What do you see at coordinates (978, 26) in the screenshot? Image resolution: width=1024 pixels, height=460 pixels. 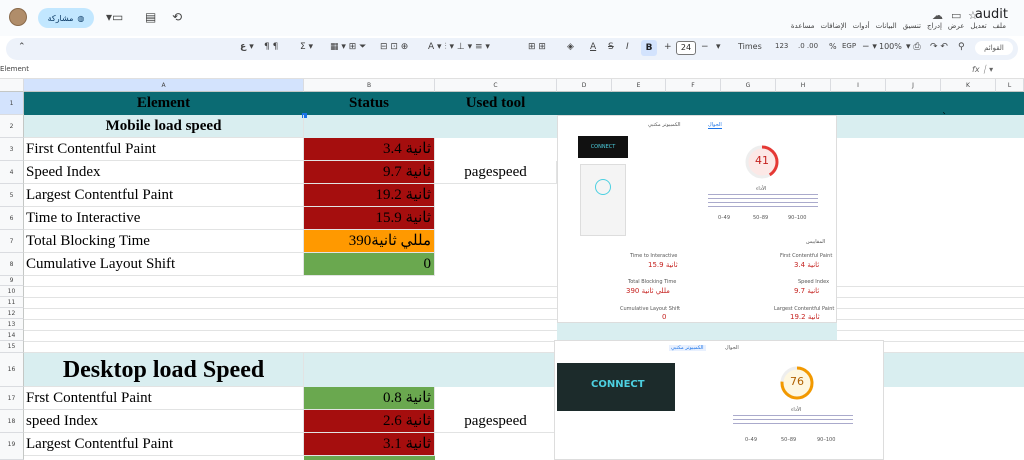 I see `menu-edit: تعديل` at bounding box center [978, 26].